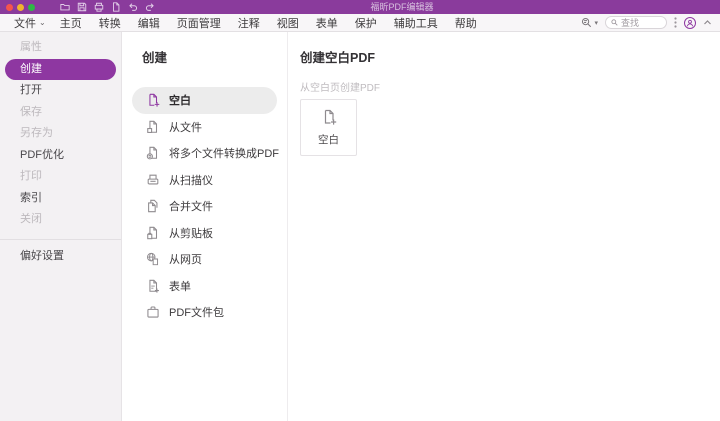  Describe the element at coordinates (132, 7) in the screenshot. I see `undo-icon` at that location.